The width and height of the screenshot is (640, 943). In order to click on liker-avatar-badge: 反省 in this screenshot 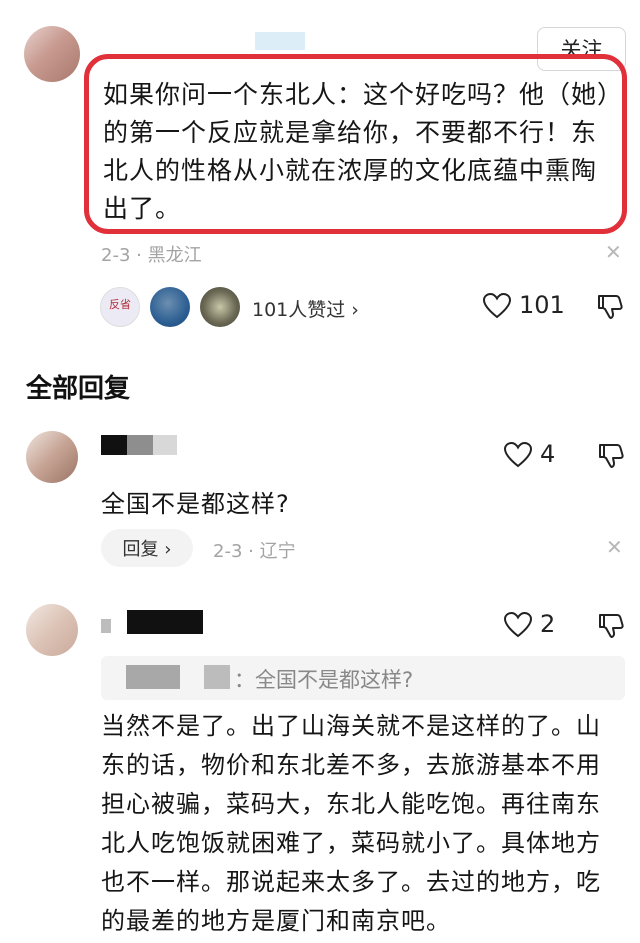, I will do `click(120, 304)`.